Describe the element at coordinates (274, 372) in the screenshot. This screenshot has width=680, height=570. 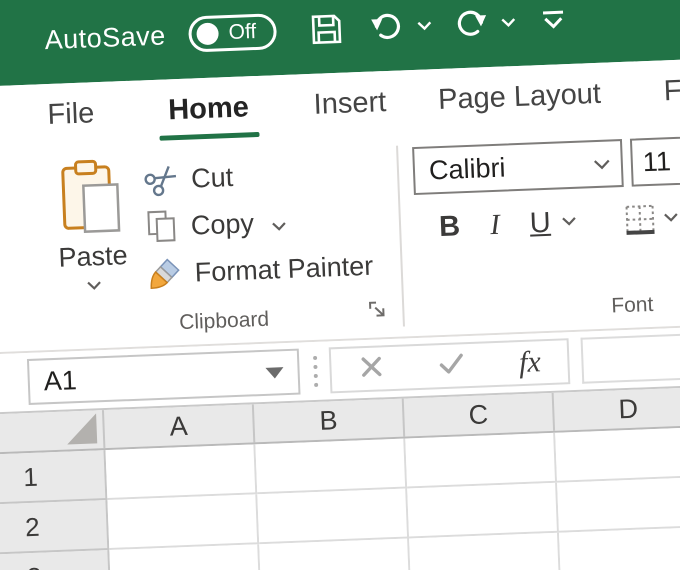
I see `name-box-dropdown-icon` at that location.